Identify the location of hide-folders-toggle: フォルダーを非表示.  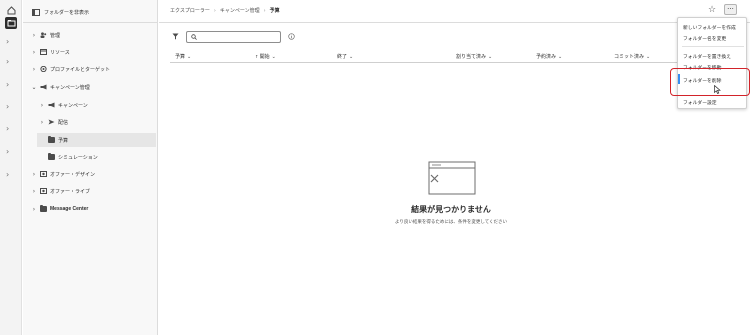
(60, 12).